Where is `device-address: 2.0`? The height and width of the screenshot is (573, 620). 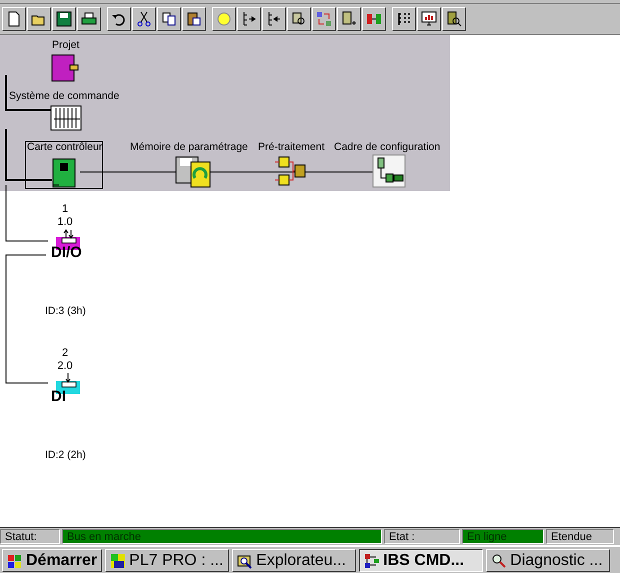
device-address: 2.0 is located at coordinates (65, 366).